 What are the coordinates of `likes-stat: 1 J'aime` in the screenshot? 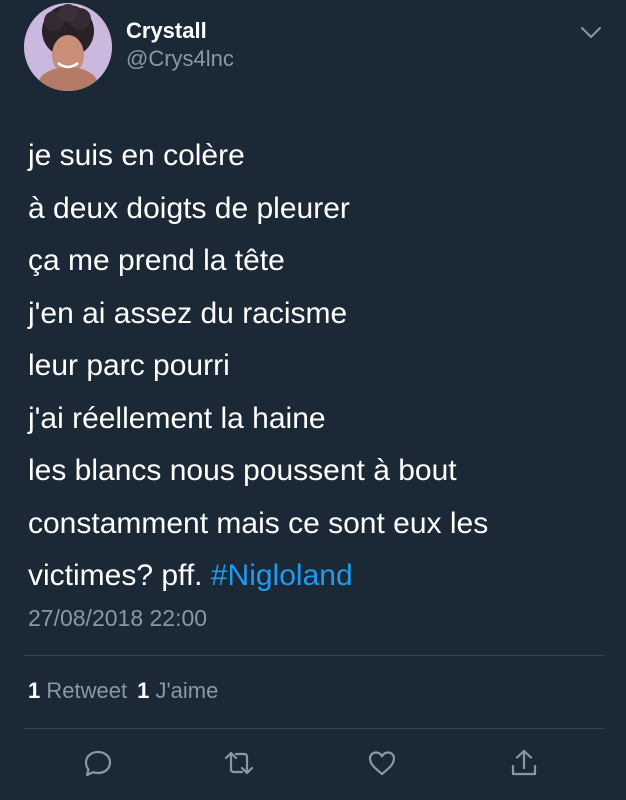 It's located at (177, 690).